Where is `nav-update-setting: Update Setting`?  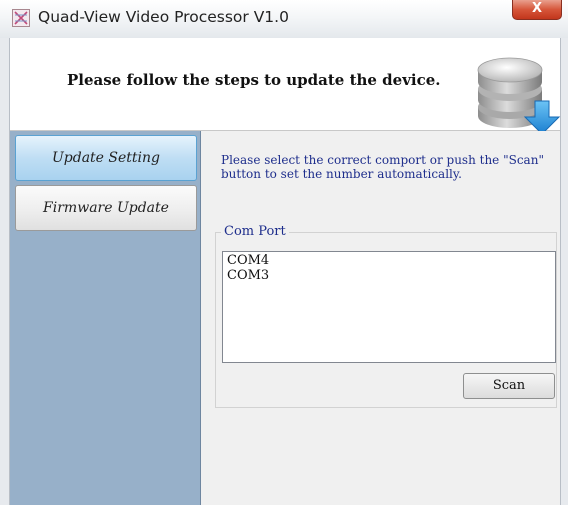
nav-update-setting: Update Setting is located at coordinates (106, 158).